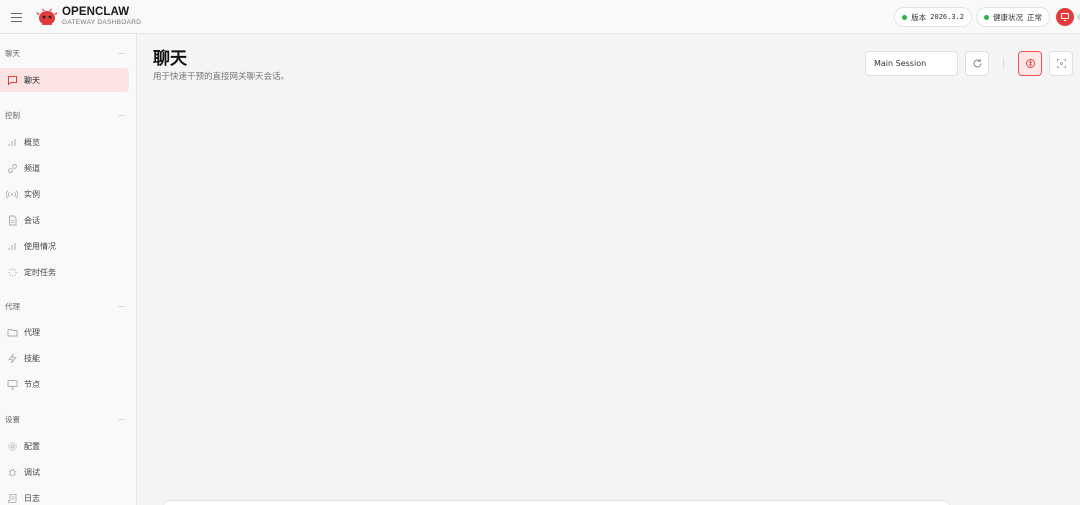 Image resolution: width=1080 pixels, height=505 pixels. Describe the element at coordinates (556, 502) in the screenshot. I see `chat-composer` at that location.